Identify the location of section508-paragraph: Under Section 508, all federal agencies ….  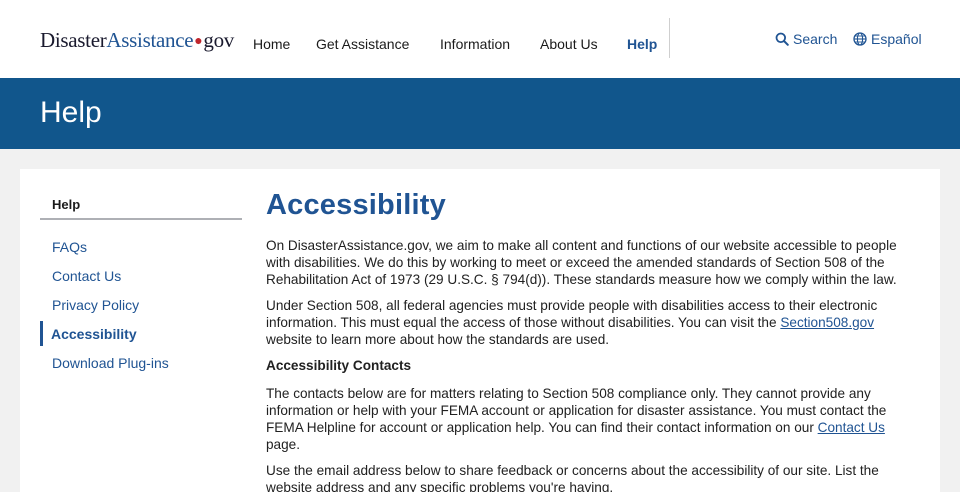
(586, 322).